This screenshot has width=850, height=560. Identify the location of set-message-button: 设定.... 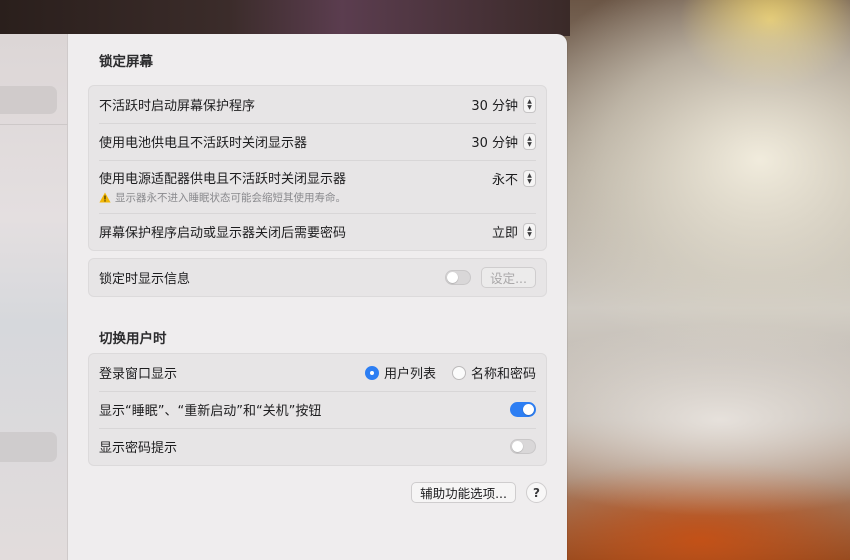
(508, 277).